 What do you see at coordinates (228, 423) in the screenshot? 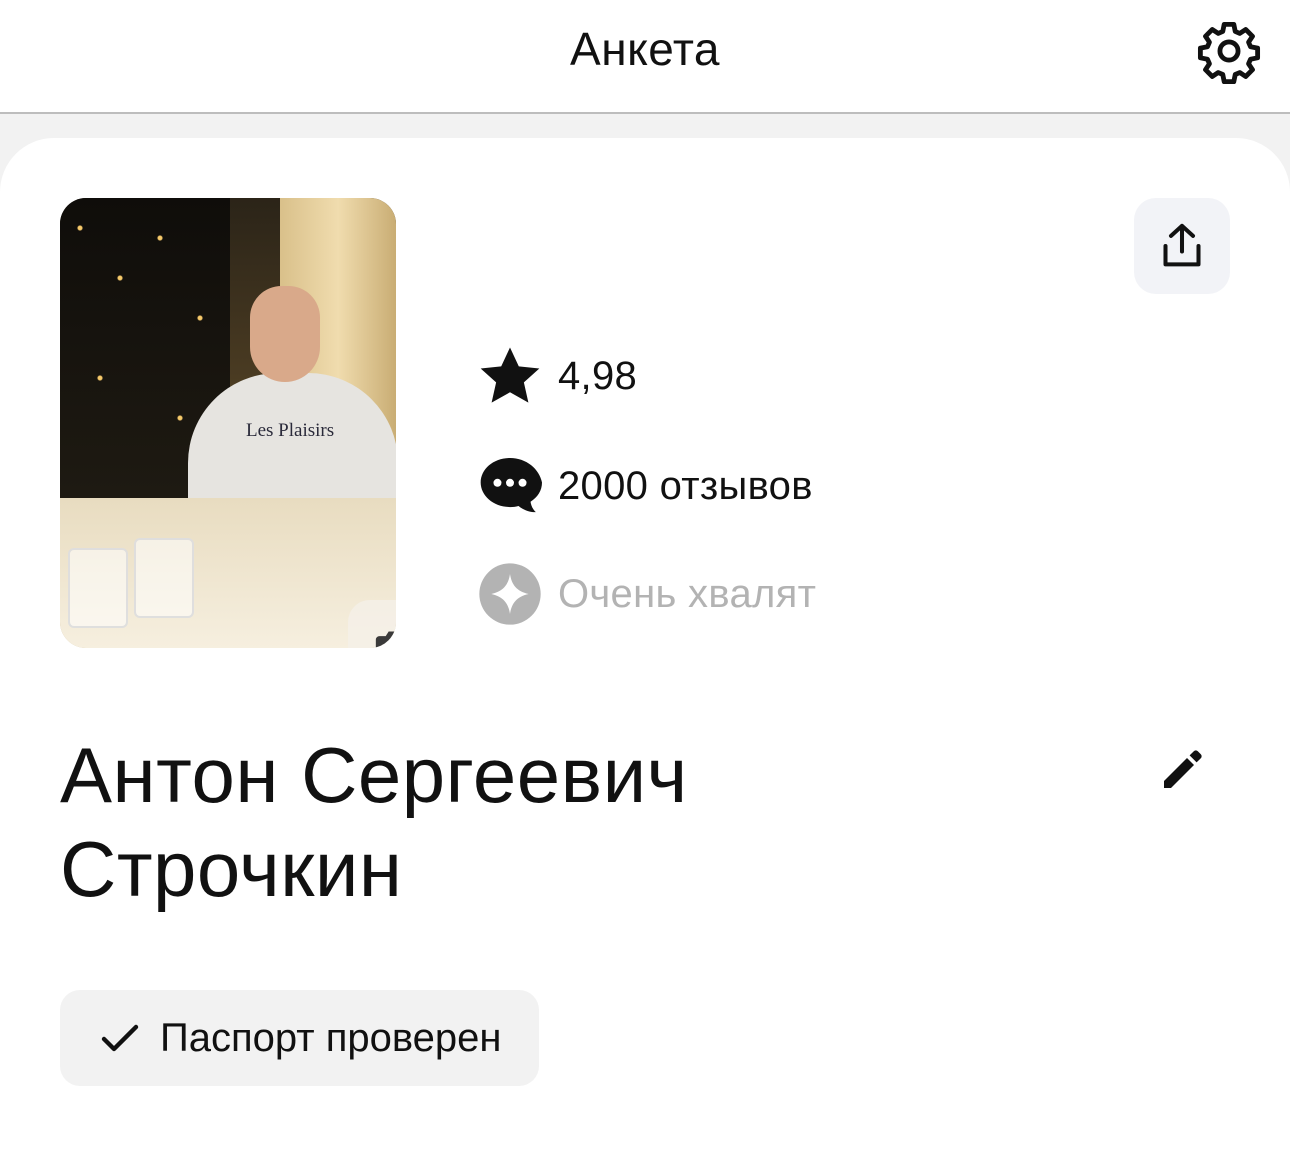
I see `profile-photo: Les Plaisirs` at bounding box center [228, 423].